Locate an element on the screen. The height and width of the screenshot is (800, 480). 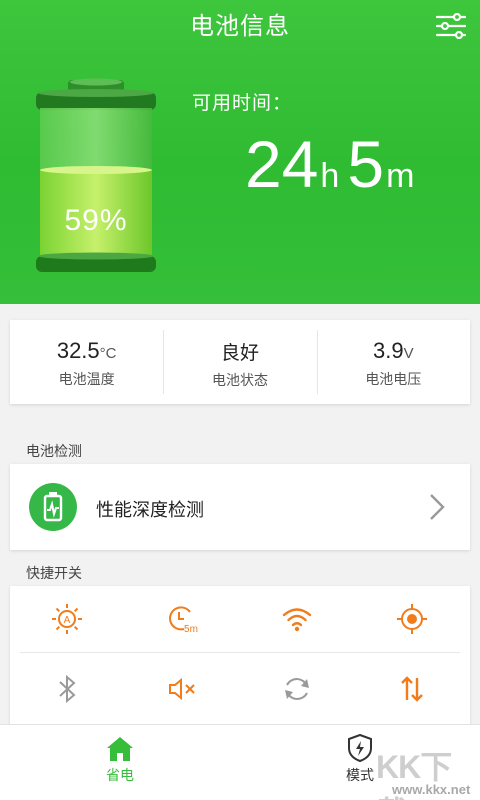
detection-section-label: 电池检测 is located at coordinates (54, 452).